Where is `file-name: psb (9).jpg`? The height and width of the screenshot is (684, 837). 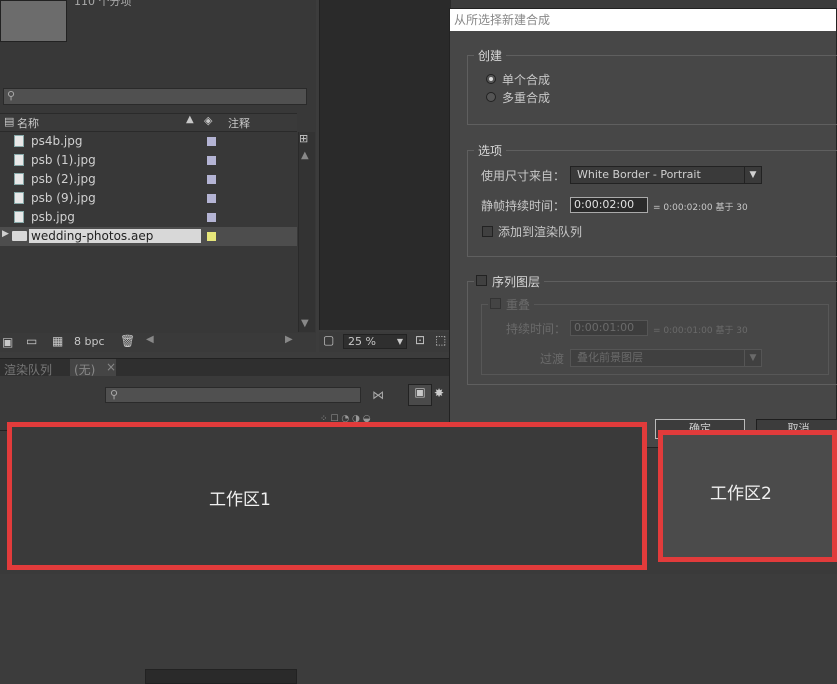 file-name: psb (9).jpg is located at coordinates (63, 198).